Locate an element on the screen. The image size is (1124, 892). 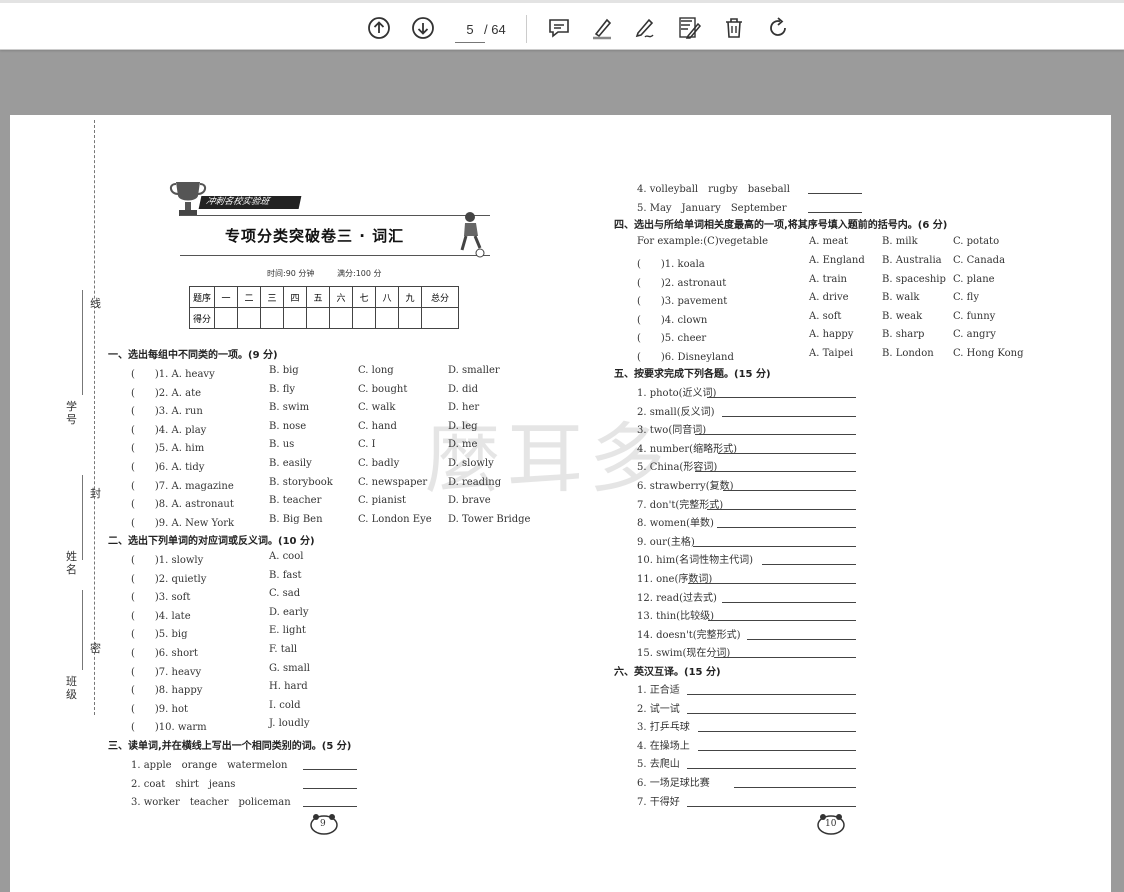
series-banner: 冲刺名校实验班 is located at coordinates (250, 202).